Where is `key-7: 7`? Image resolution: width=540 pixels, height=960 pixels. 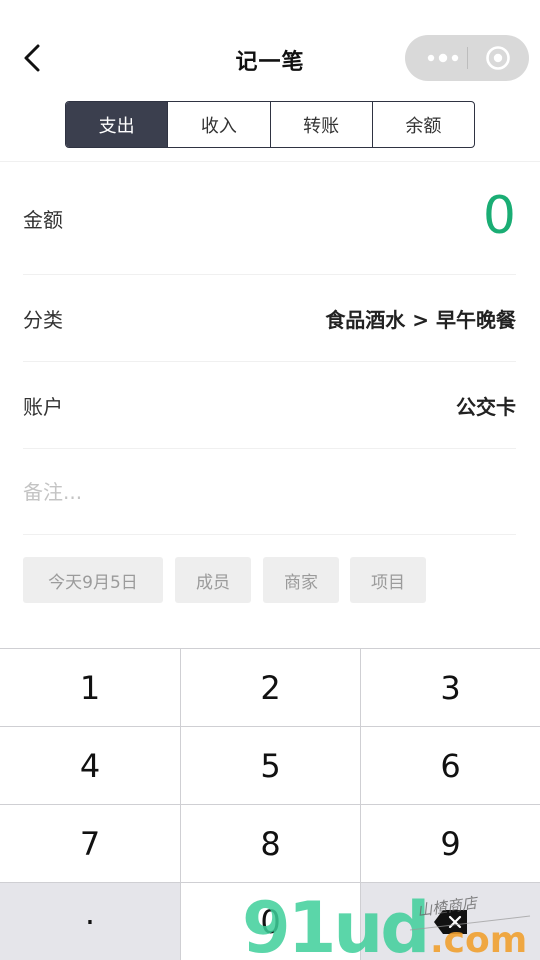
key-7: 7 is located at coordinates (90, 844).